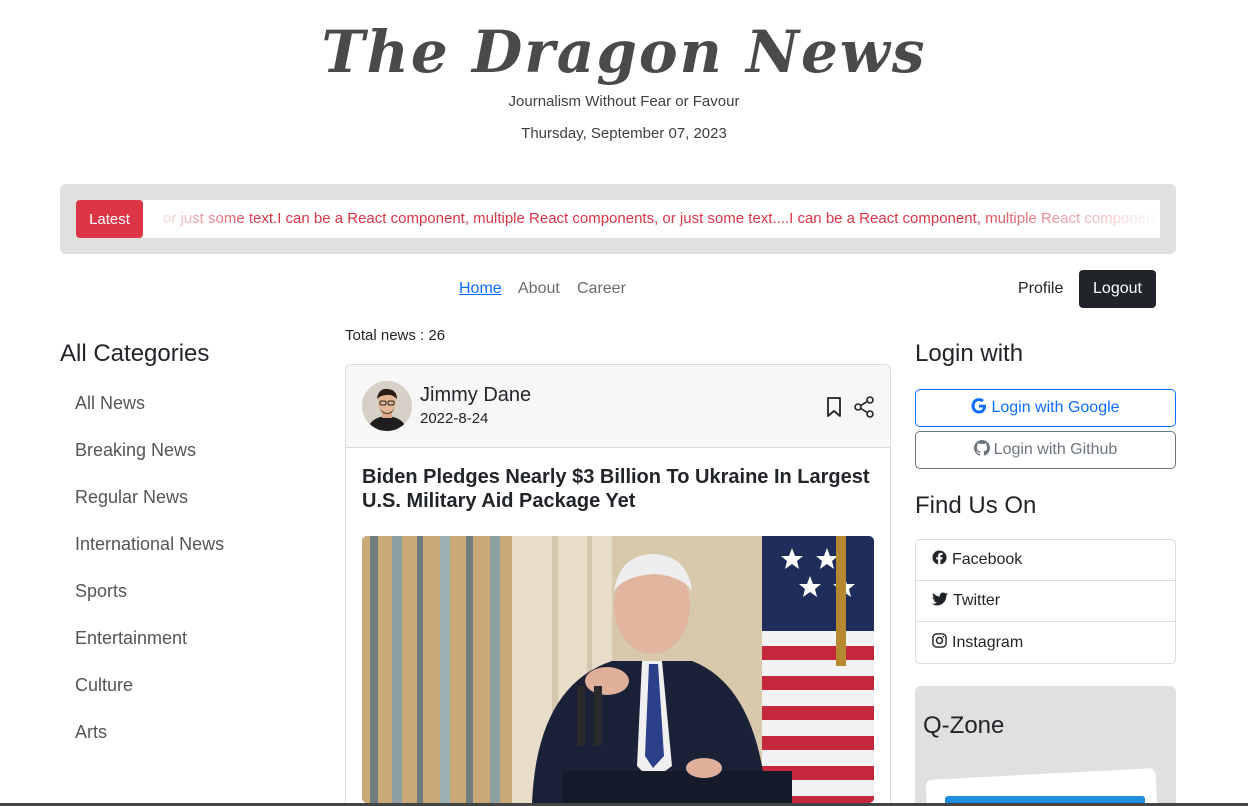 This screenshot has width=1248, height=806. Describe the element at coordinates (964, 725) in the screenshot. I see `q-zone-heading: Q-Zone` at that location.